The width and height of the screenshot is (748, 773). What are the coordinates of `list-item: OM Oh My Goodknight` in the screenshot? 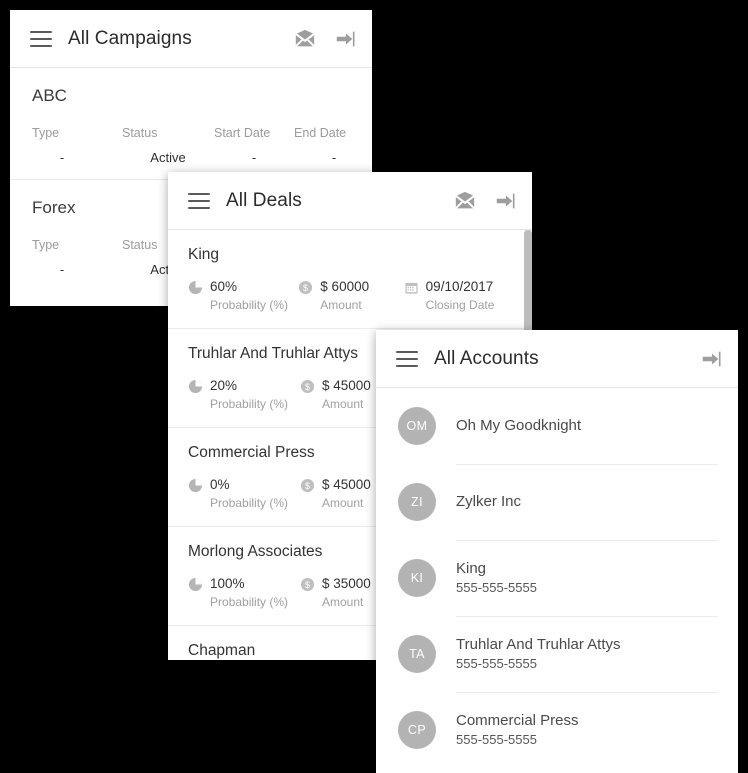 It's located at (557, 426).